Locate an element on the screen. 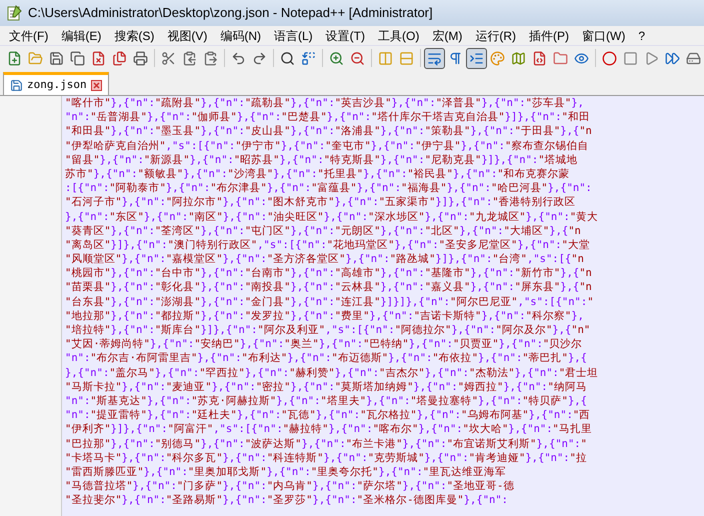 This screenshot has width=704, height=516. undo-icon is located at coordinates (238, 58).